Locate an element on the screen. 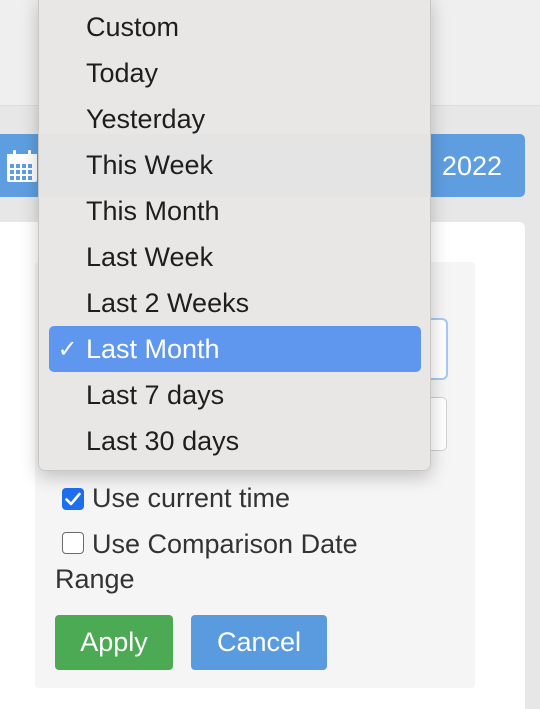 This screenshot has width=540, height=709. menu-item-last-month: ✓ Last Month is located at coordinates (235, 349).